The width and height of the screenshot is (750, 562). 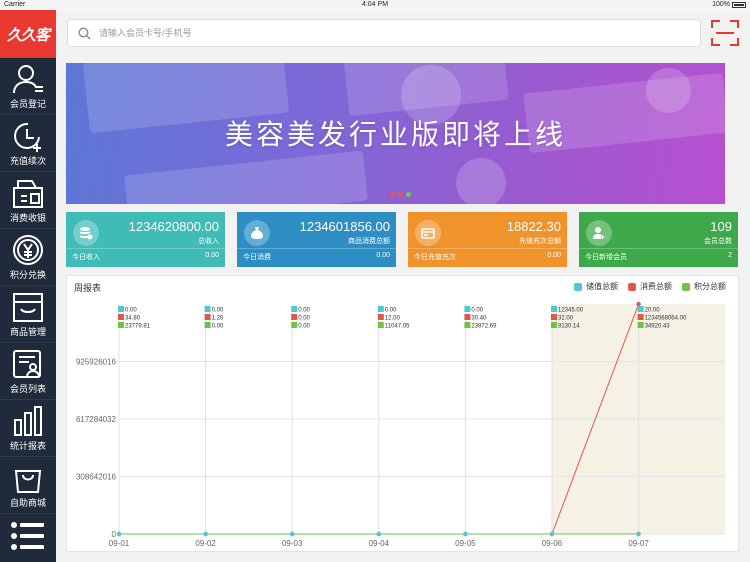 I want to click on stat-label: 商品消费总额, so click(x=369, y=241).